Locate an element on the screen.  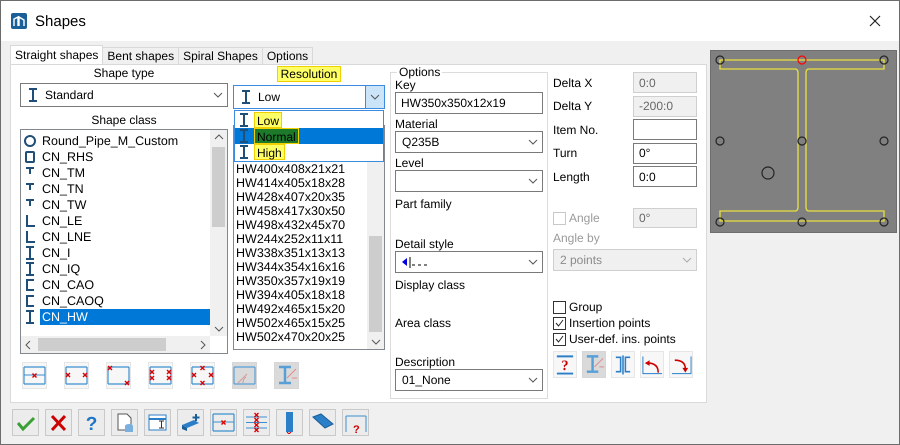
field-label: Resolution is located at coordinates (309, 74).